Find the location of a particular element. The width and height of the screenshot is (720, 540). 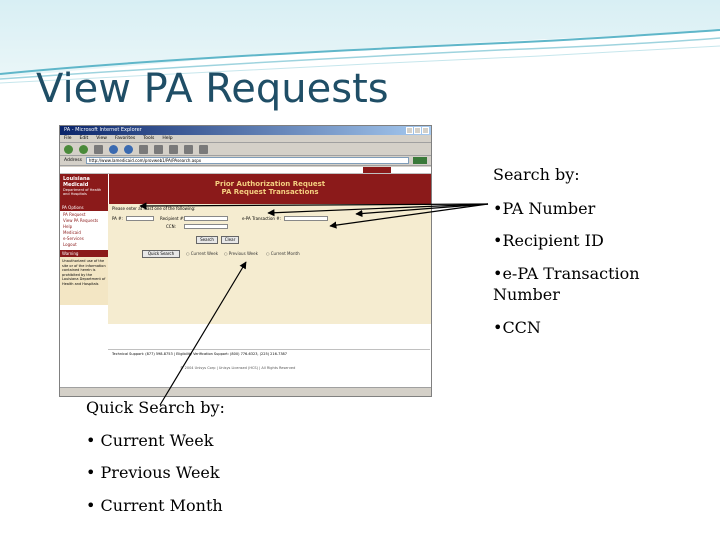

nav-item-logout: Logout is located at coordinates (84, 244).